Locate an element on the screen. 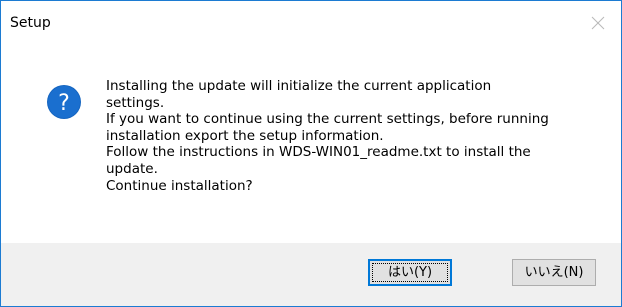 The width and height of the screenshot is (622, 307). yes-button: はい(Y) is located at coordinates (410, 272).